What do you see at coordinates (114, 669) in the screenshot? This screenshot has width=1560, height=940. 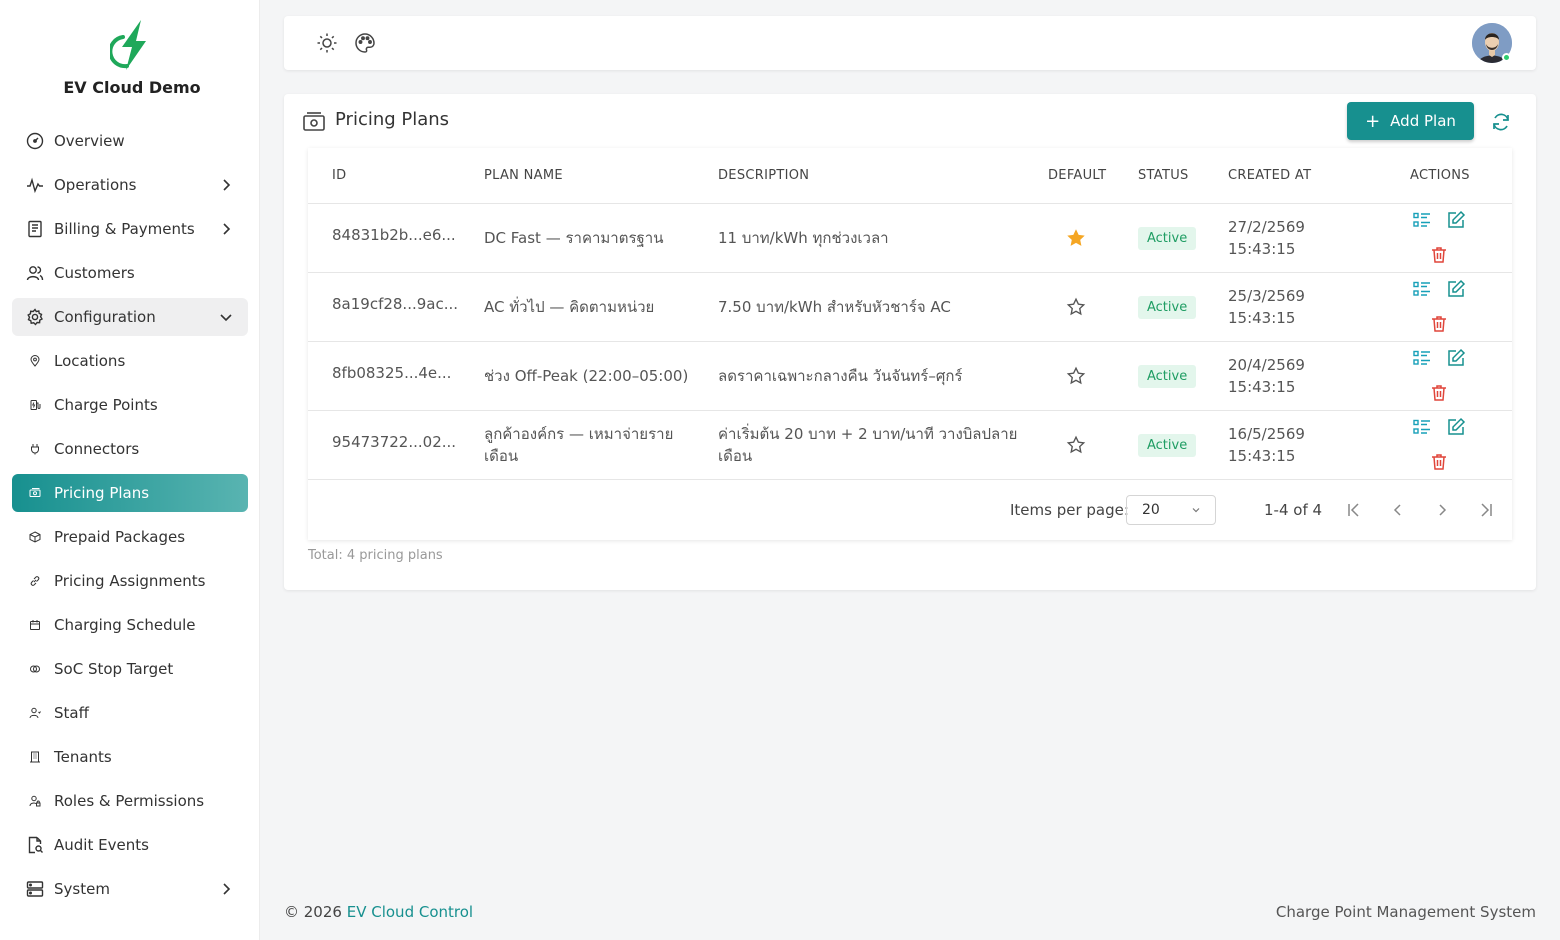 I see `sidebar-item-label: SoC Stop Target` at bounding box center [114, 669].